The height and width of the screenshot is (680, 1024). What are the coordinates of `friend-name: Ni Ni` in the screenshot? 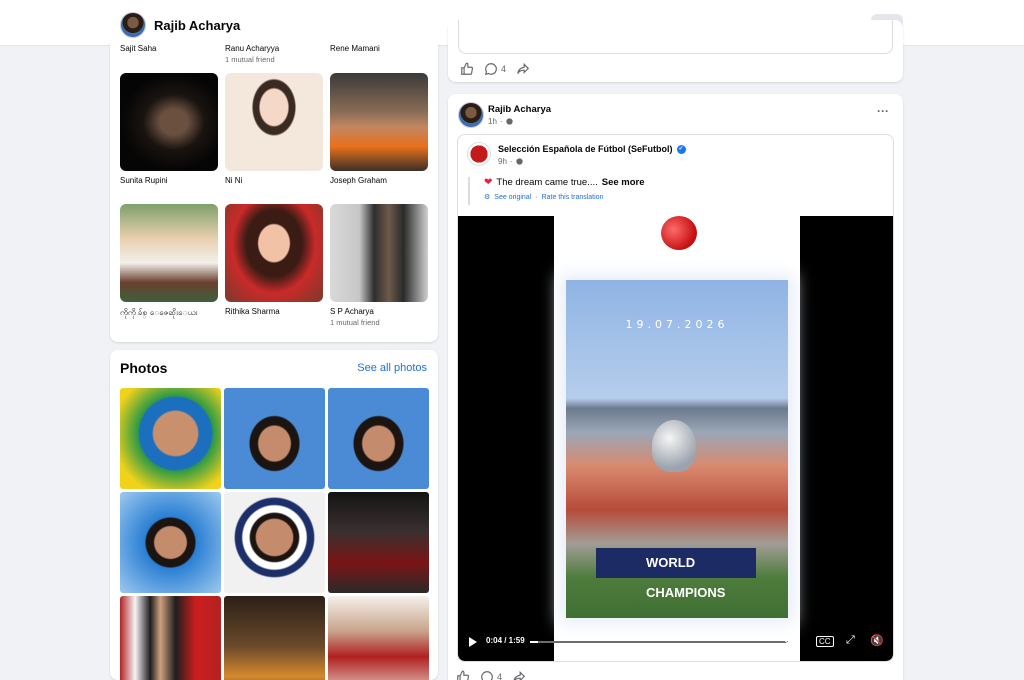 It's located at (274, 180).